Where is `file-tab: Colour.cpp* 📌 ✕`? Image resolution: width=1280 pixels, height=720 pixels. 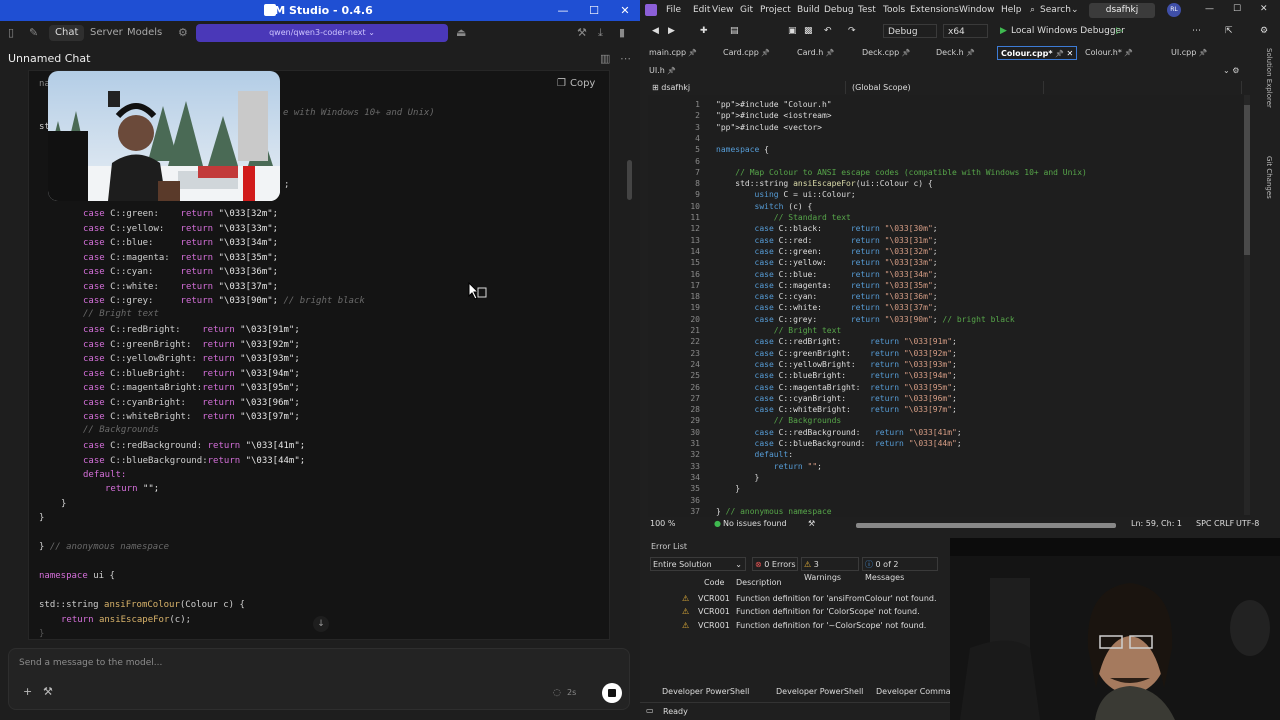 file-tab: Colour.cpp* 📌 ✕ is located at coordinates (1037, 53).